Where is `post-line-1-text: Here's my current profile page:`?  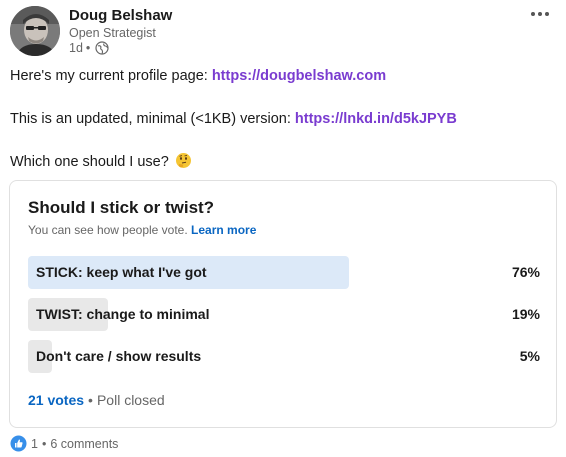 post-line-1-text: Here's my current profile page: is located at coordinates (111, 76).